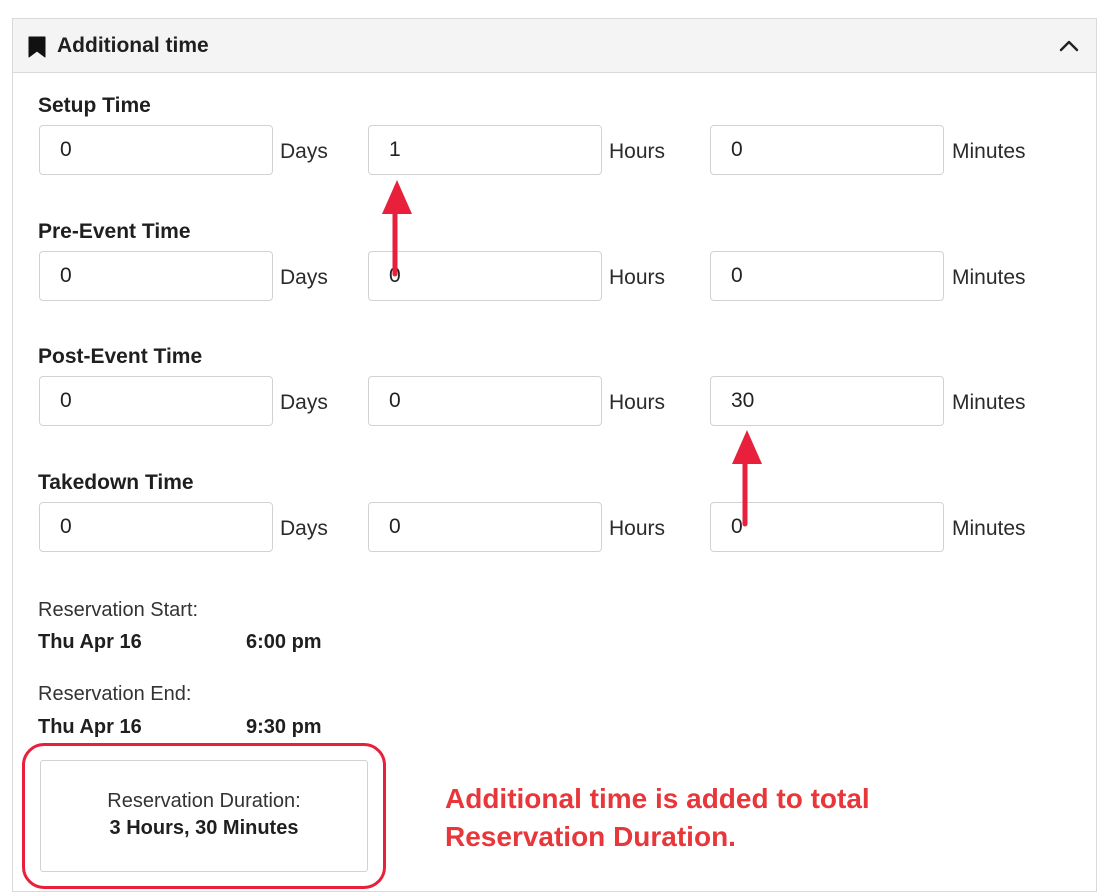 The height and width of the screenshot is (896, 1099). What do you see at coordinates (637, 277) in the screenshot?
I see `pre-event-hours-unit: Hours` at bounding box center [637, 277].